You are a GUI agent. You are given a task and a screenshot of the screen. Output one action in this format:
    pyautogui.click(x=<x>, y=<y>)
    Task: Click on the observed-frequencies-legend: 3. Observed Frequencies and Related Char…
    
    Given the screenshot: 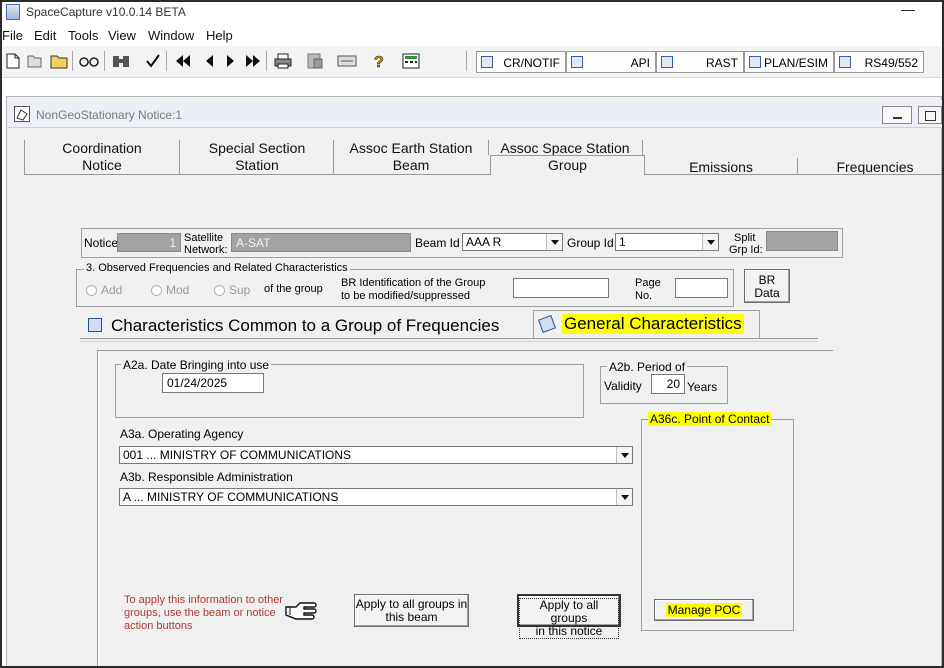 What is the action you would take?
    pyautogui.click(x=217, y=268)
    